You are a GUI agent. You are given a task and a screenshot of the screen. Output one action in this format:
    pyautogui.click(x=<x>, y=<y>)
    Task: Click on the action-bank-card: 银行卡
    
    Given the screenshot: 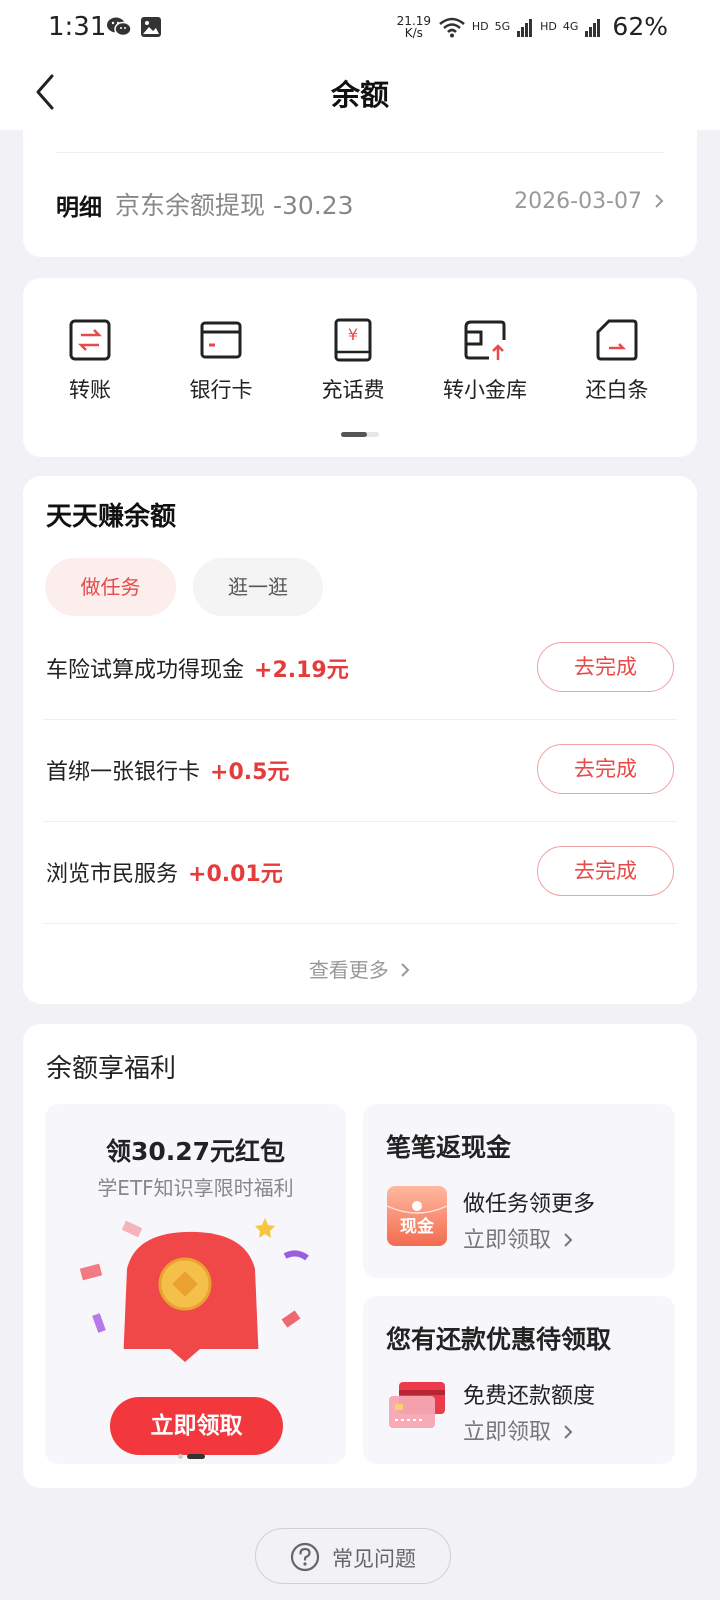 What is the action you would take?
    pyautogui.click(x=221, y=361)
    